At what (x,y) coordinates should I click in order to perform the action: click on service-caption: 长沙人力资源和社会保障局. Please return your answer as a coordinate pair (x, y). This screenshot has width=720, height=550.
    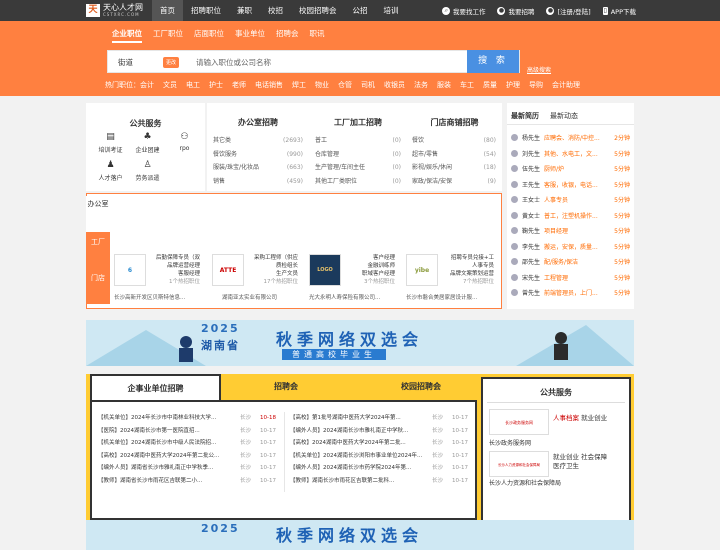
    Looking at the image, I should click on (525, 482).